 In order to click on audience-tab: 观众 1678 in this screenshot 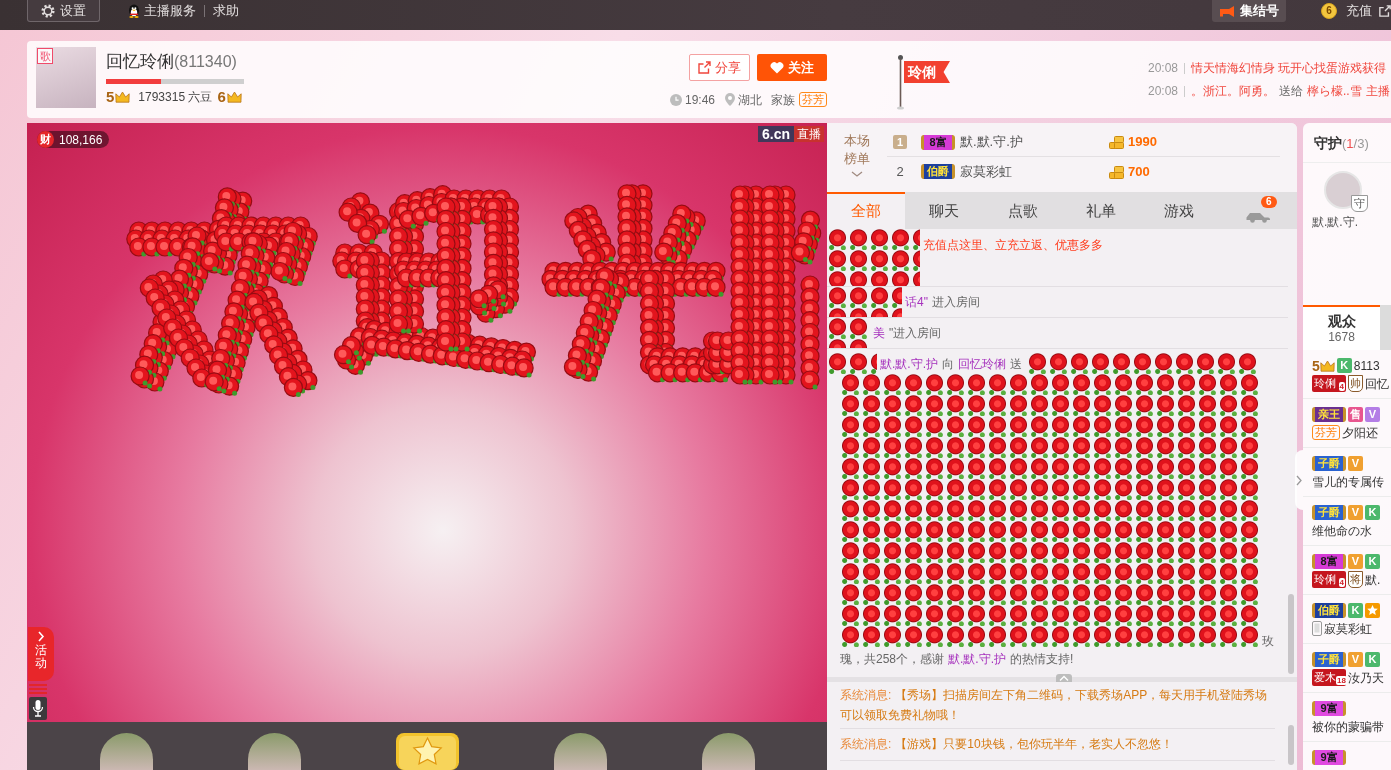, I will do `click(1341, 327)`.